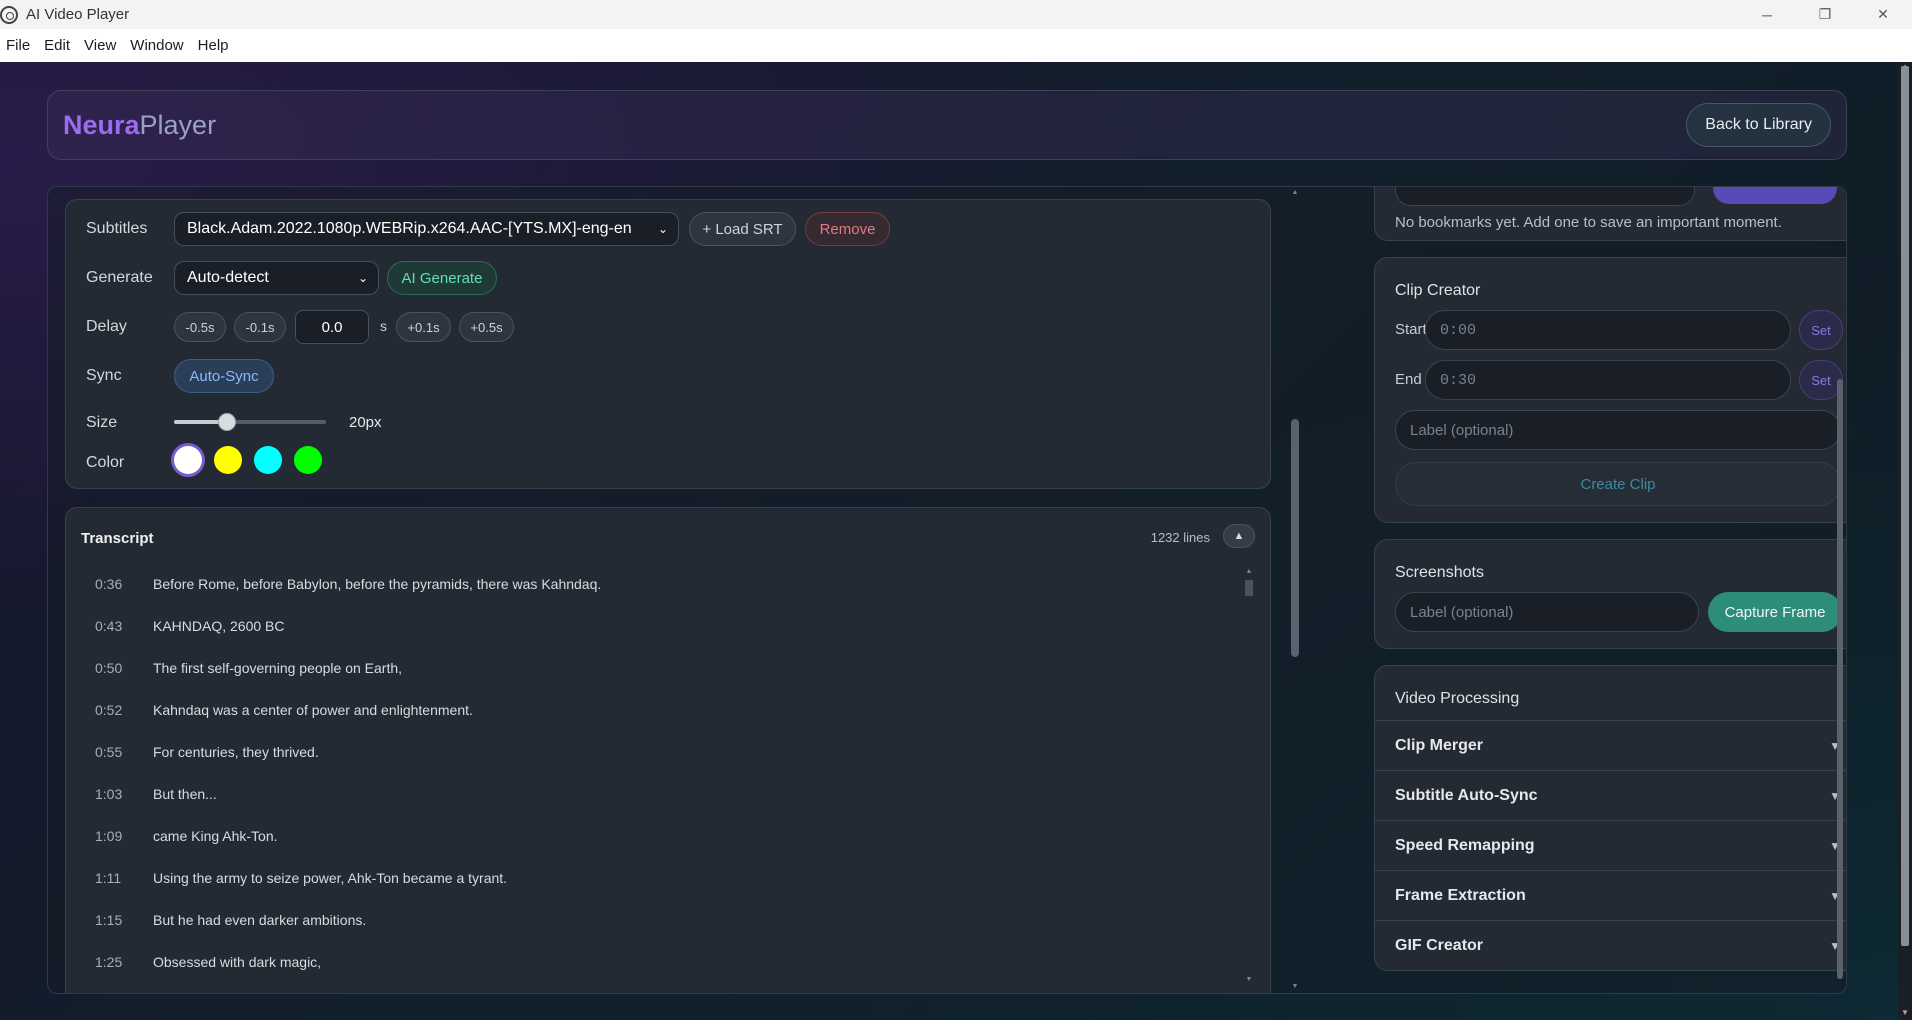 This screenshot has width=1912, height=1020. Describe the element at coordinates (1249, 778) in the screenshot. I see `transcript-scrollbar: ▲ ▼` at that location.